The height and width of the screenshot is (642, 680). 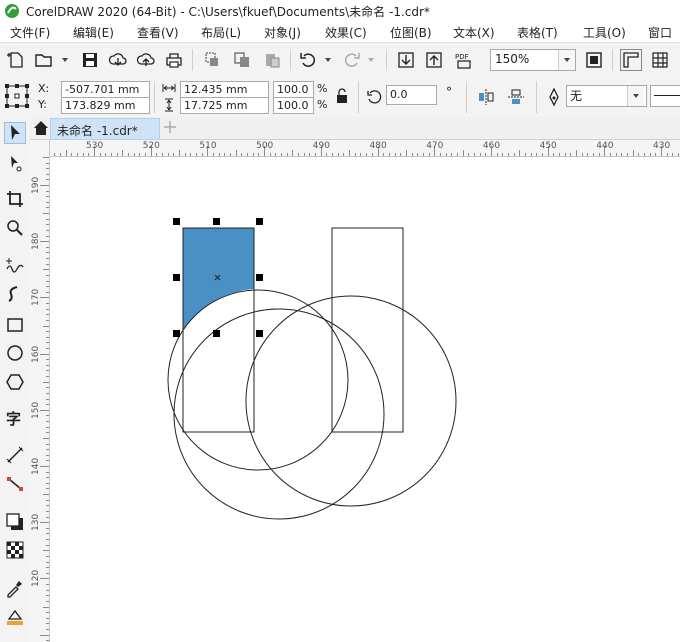 What do you see at coordinates (224, 89) in the screenshot?
I see `width-input: 12.435 mm` at bounding box center [224, 89].